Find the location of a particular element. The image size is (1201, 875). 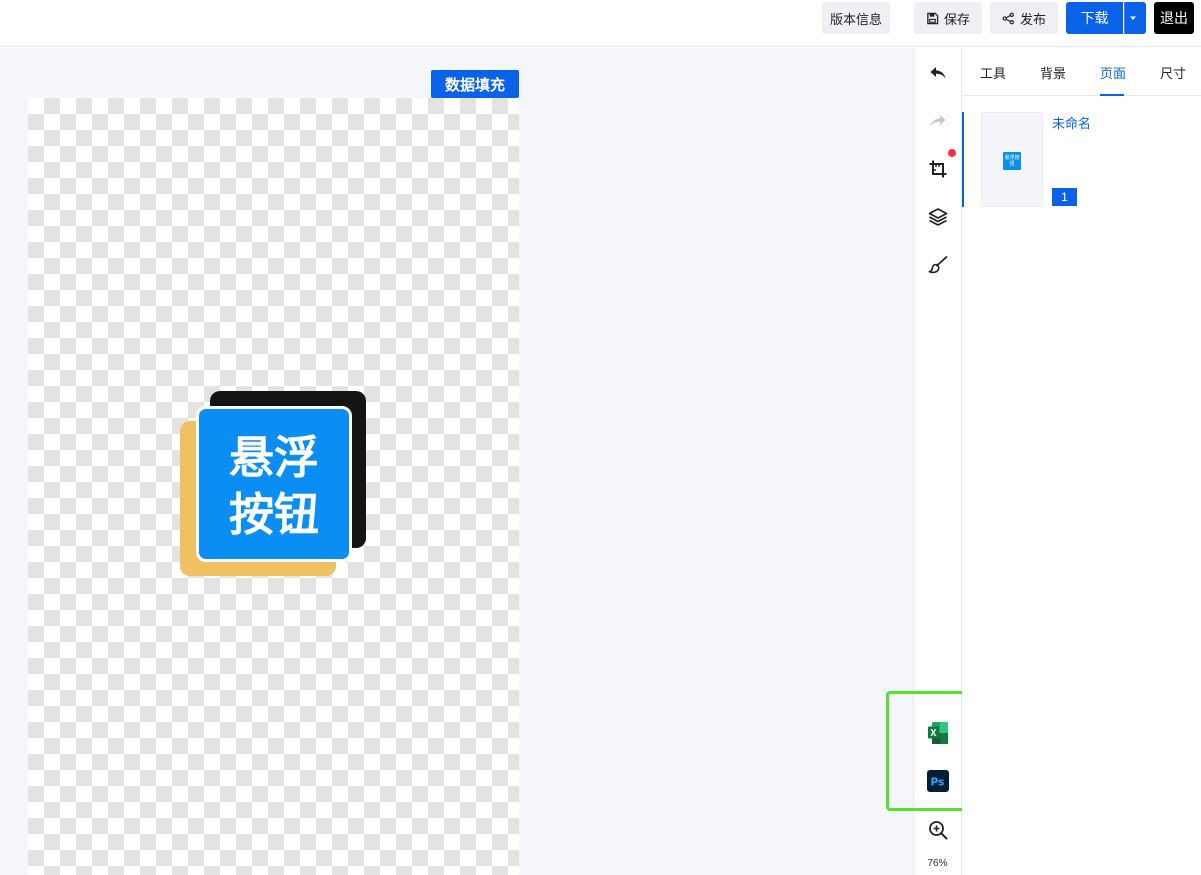

download-dropdown-button is located at coordinates (1135, 18).